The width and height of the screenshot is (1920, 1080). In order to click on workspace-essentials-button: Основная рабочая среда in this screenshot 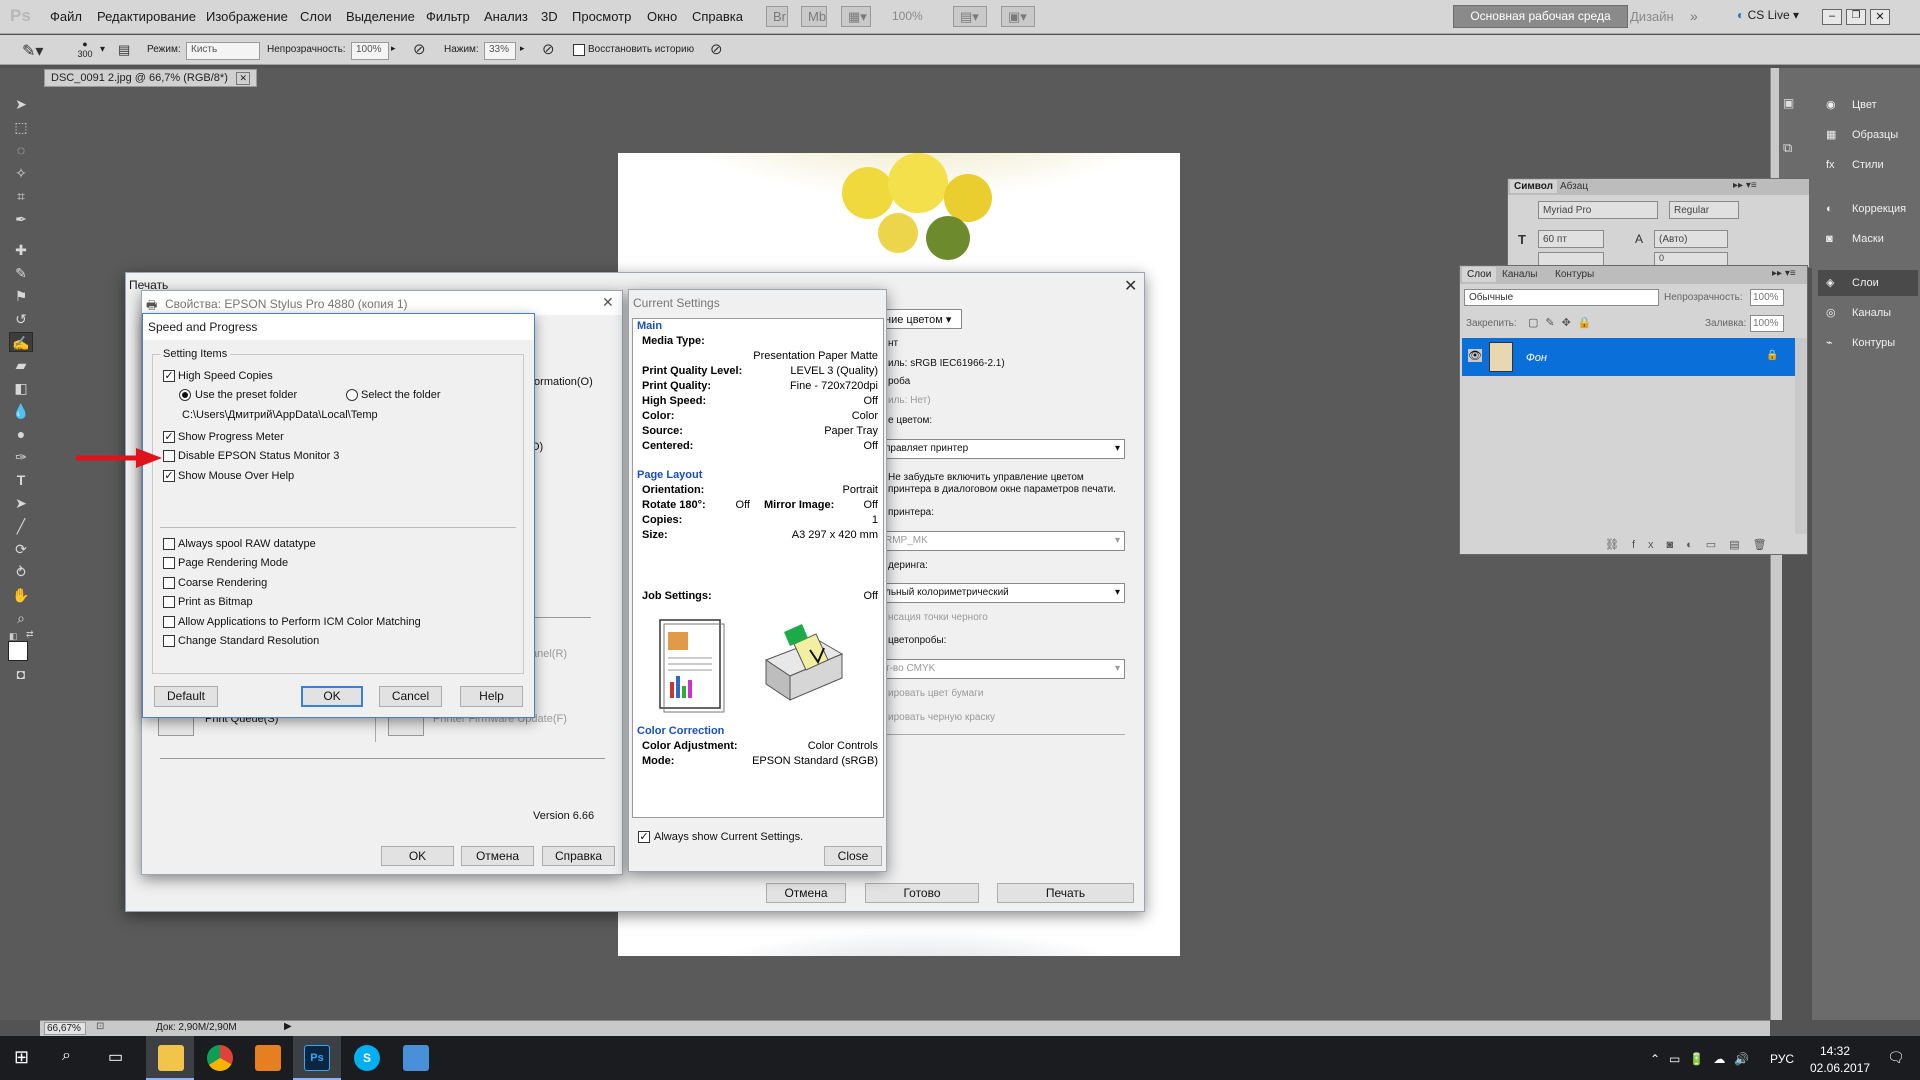, I will do `click(1540, 16)`.